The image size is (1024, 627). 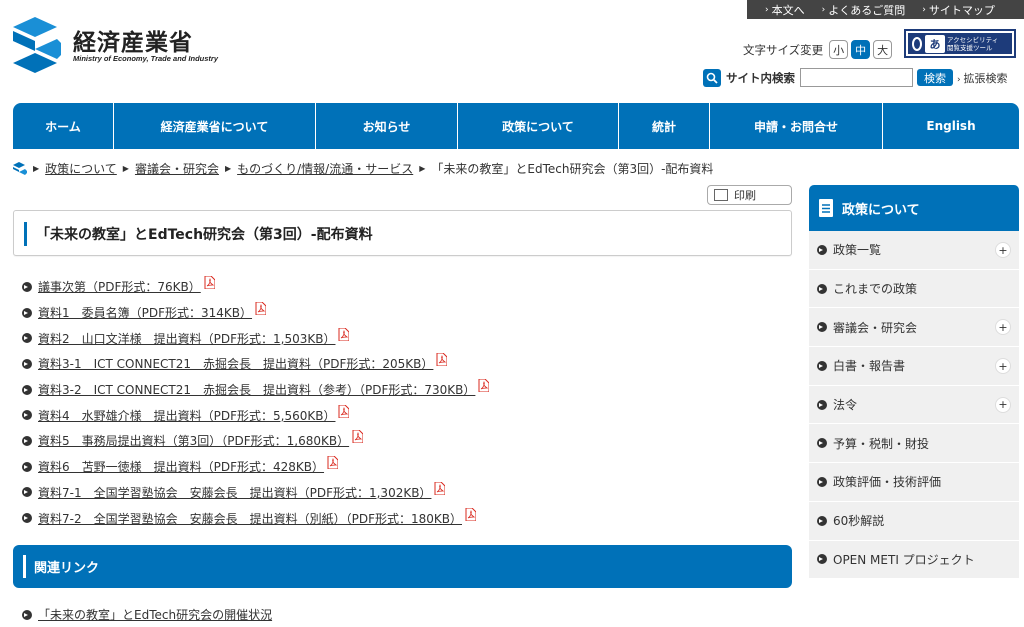 What do you see at coordinates (20, 168) in the screenshot?
I see `home-logo-icon` at bounding box center [20, 168].